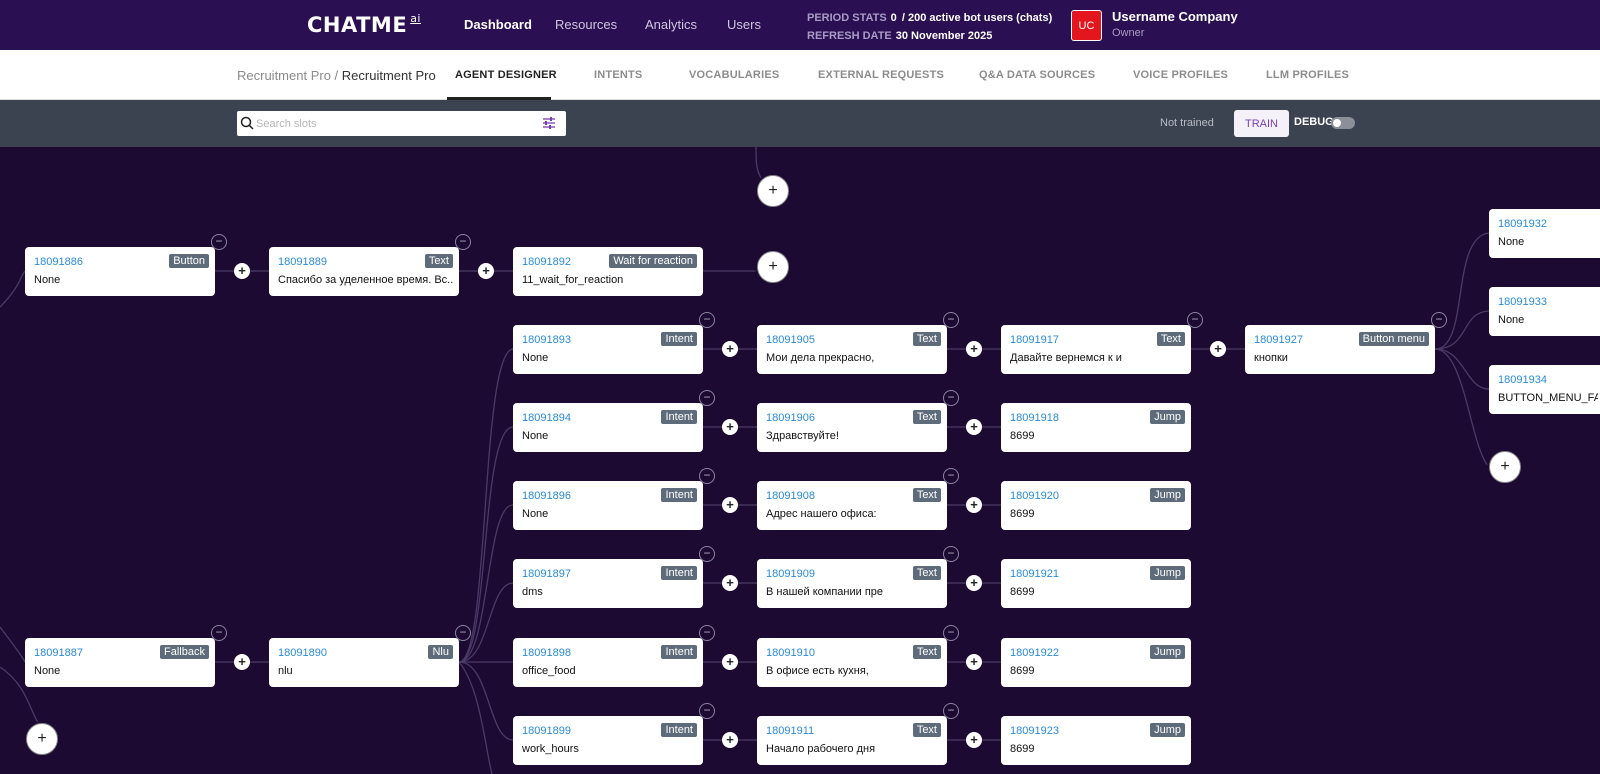 Image resolution: width=1600 pixels, height=774 pixels. I want to click on tab-qa-data-sources: Q&A DATA SOURCES, so click(1037, 75).